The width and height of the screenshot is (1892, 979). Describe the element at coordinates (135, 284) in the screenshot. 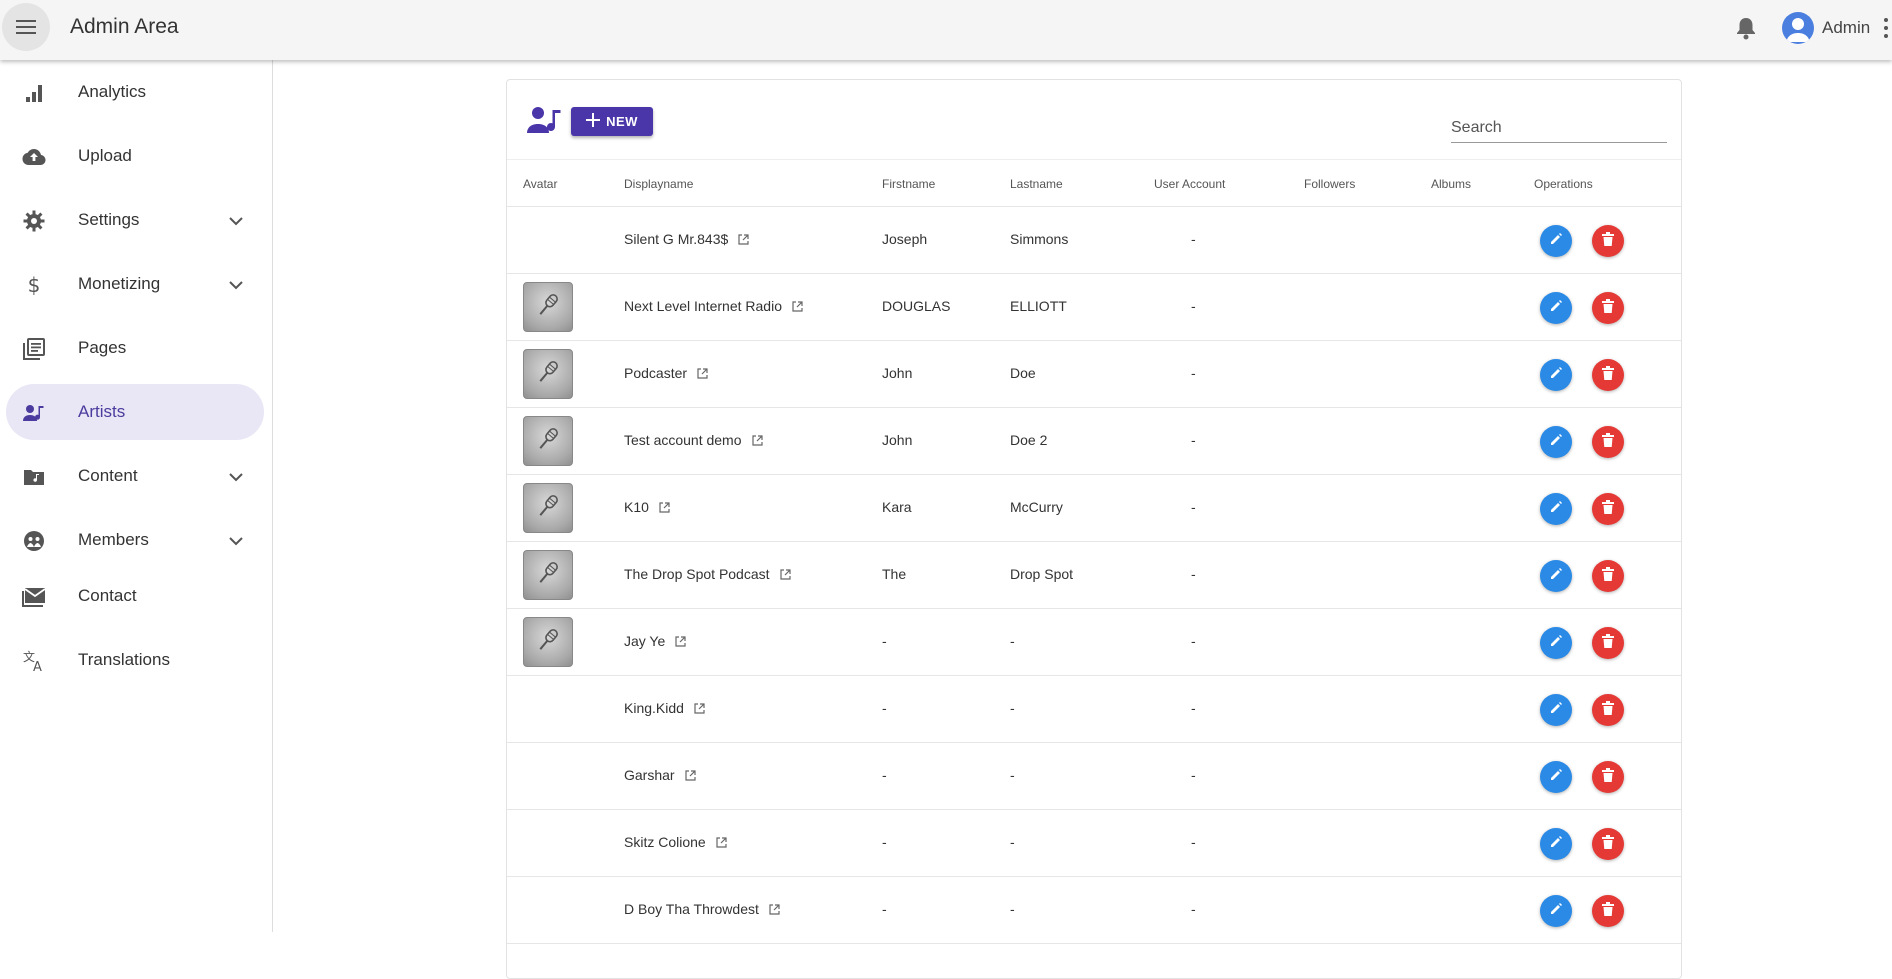

I see `sidebar-item-monetizing: $ Monetizing` at that location.